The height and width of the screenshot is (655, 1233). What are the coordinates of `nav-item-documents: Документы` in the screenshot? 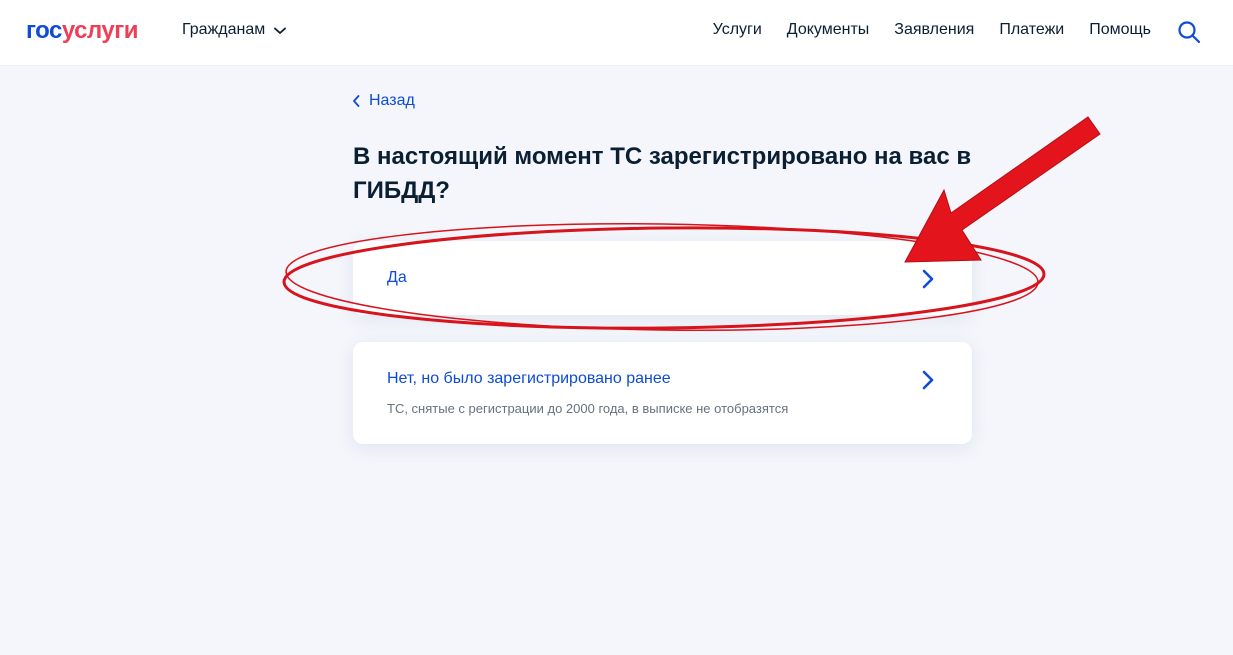 It's located at (828, 30).